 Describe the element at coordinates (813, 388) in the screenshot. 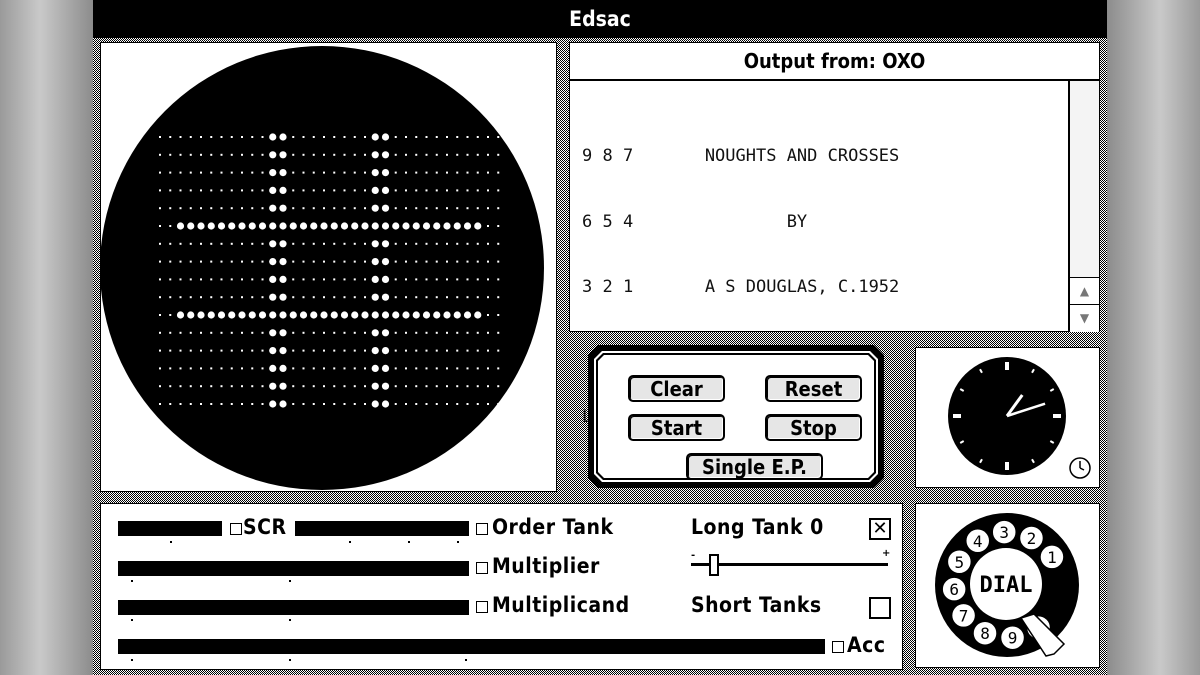

I see `reset-button: Reset` at that location.